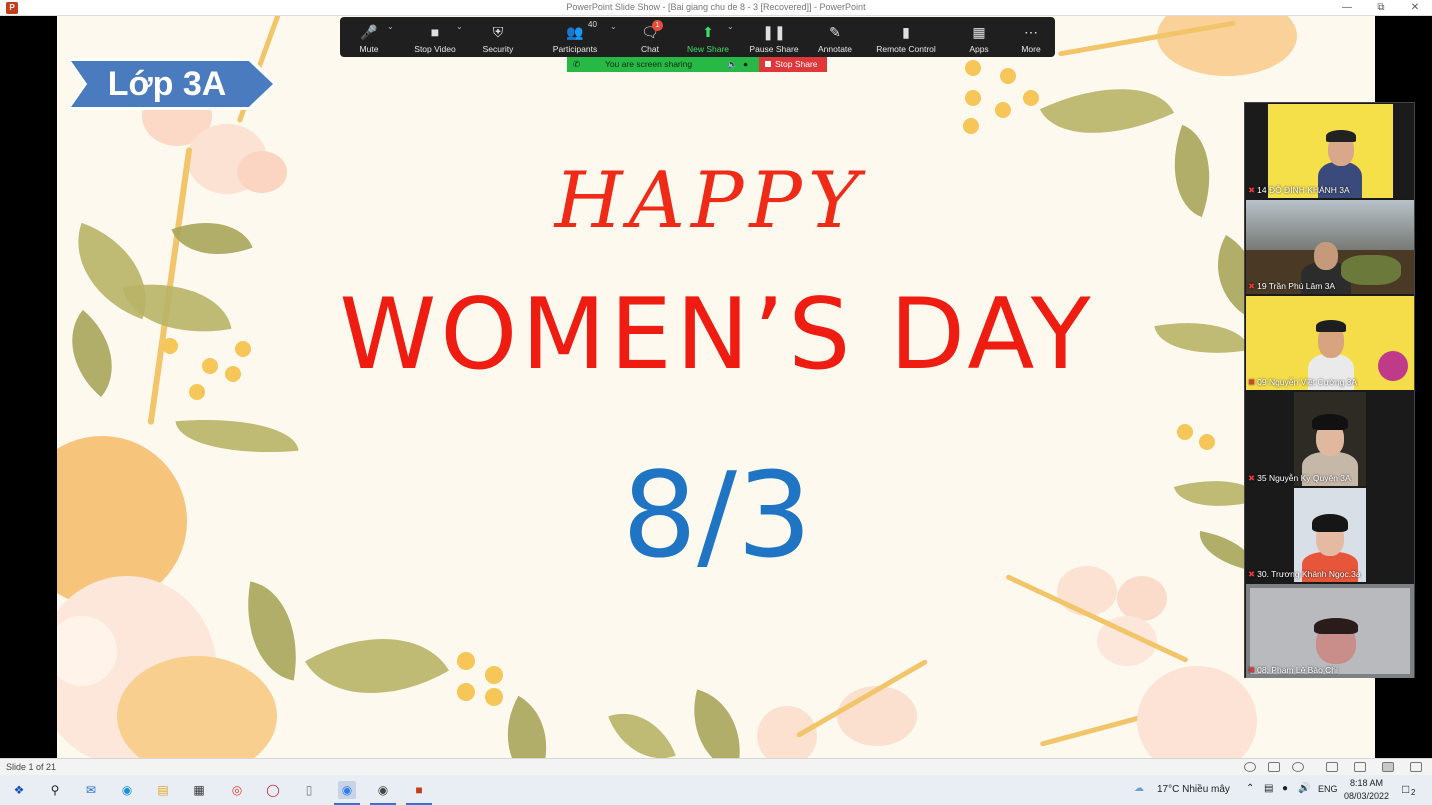 This screenshot has width=1432, height=805. Describe the element at coordinates (979, 37) in the screenshot. I see `apps-button: ▦ Apps` at that location.